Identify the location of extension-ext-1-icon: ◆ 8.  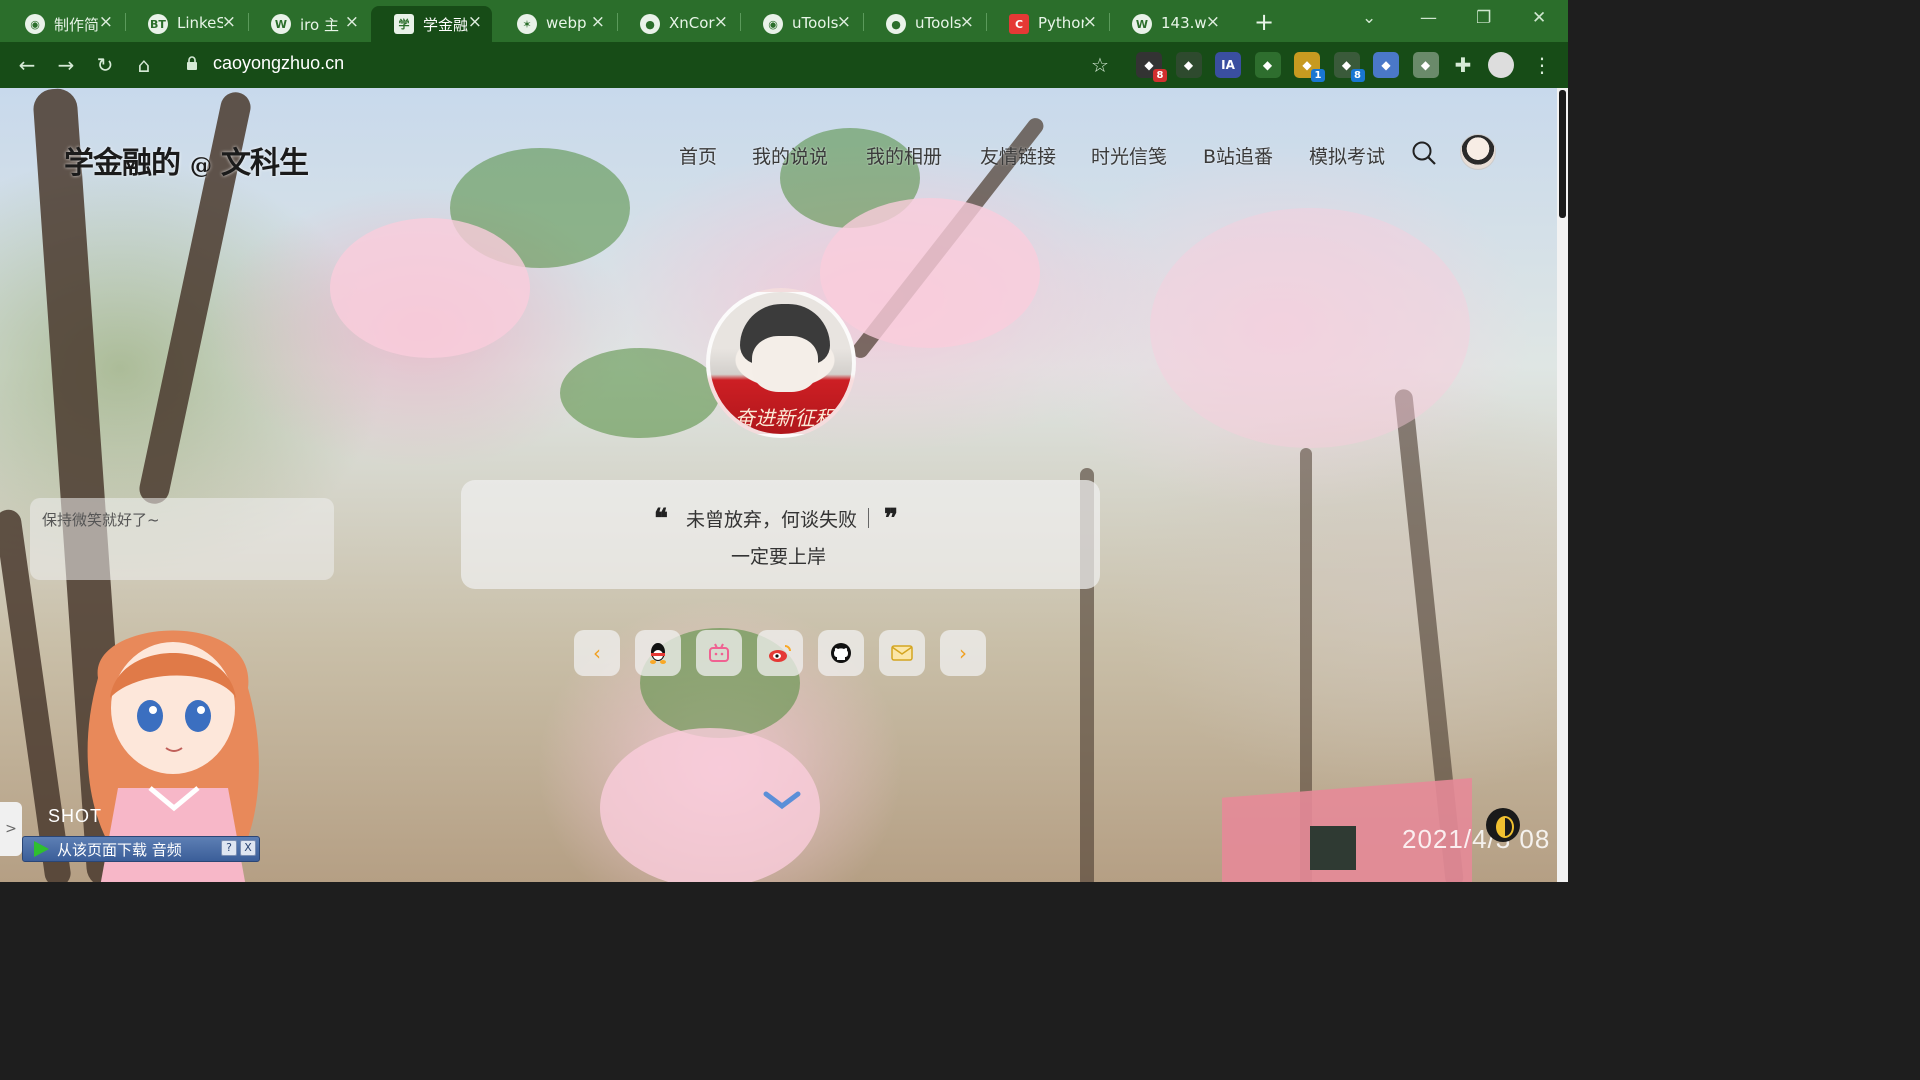
(1151, 67).